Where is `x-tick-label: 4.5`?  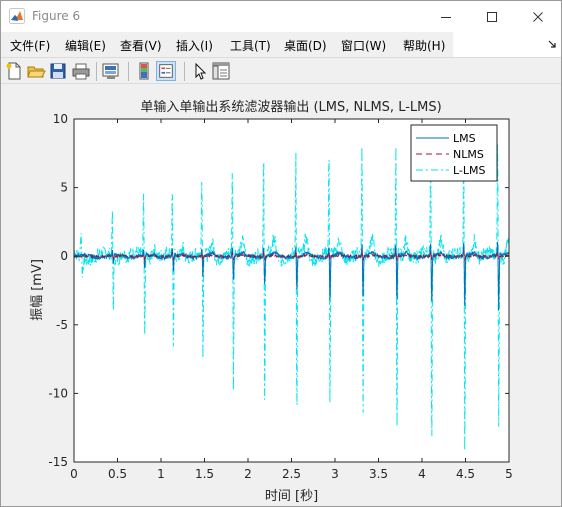
x-tick-label: 4.5 is located at coordinates (465, 474).